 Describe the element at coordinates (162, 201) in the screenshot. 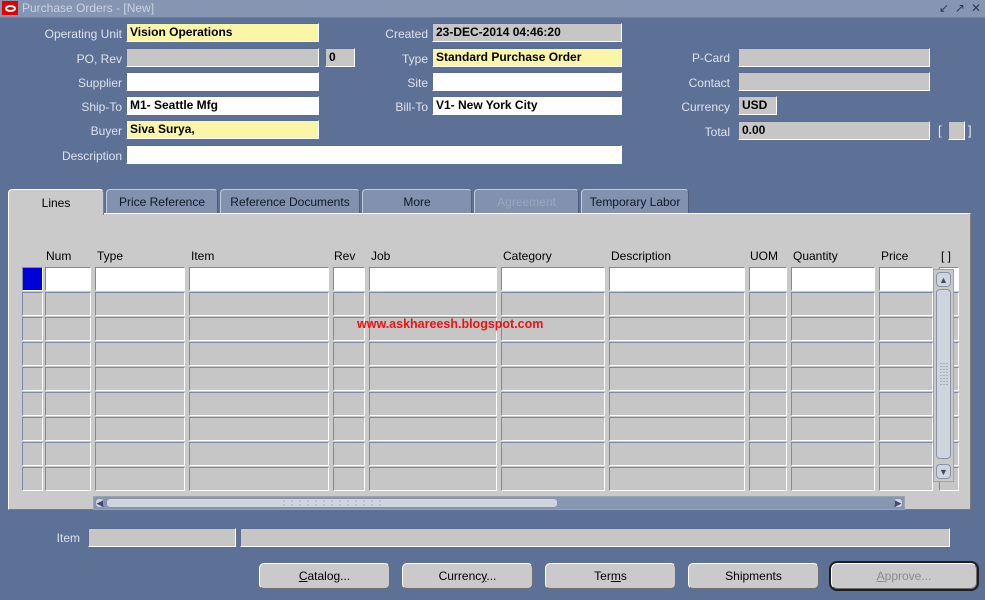

I see `tab-price-reference: Price Reference` at that location.